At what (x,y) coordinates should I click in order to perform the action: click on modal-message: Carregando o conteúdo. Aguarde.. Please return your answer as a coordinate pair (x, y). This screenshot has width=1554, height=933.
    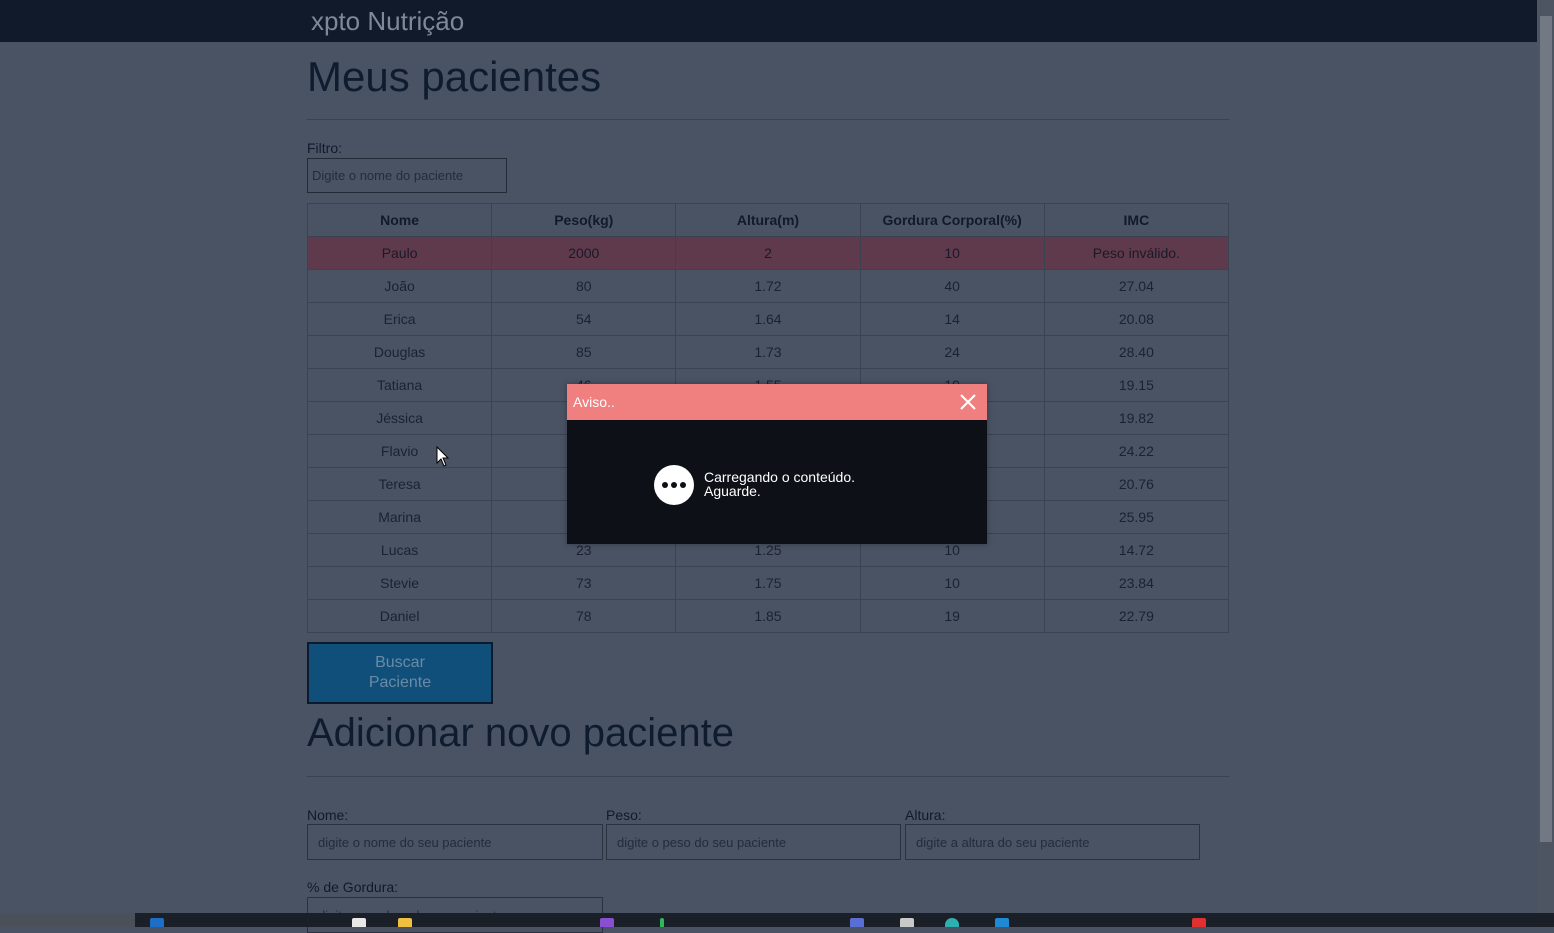
    Looking at the image, I should click on (814, 484).